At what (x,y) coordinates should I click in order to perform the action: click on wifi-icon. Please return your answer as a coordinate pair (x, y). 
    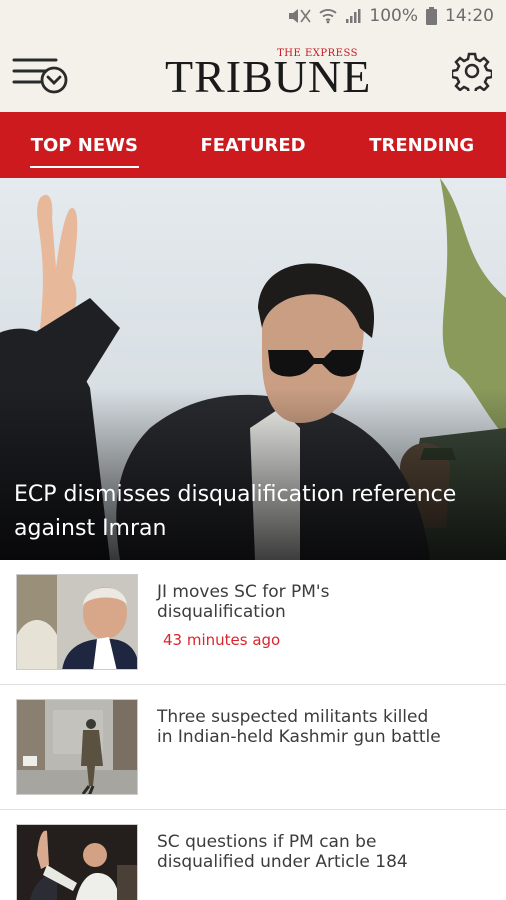
    Looking at the image, I should click on (328, 16).